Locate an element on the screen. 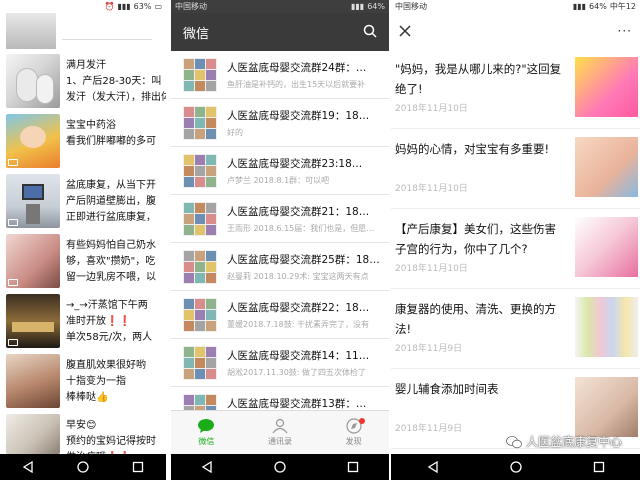  chat-last-message: 董媛2018.7.18鼓: 干扰素弄完了，没有 is located at coordinates (298, 324).